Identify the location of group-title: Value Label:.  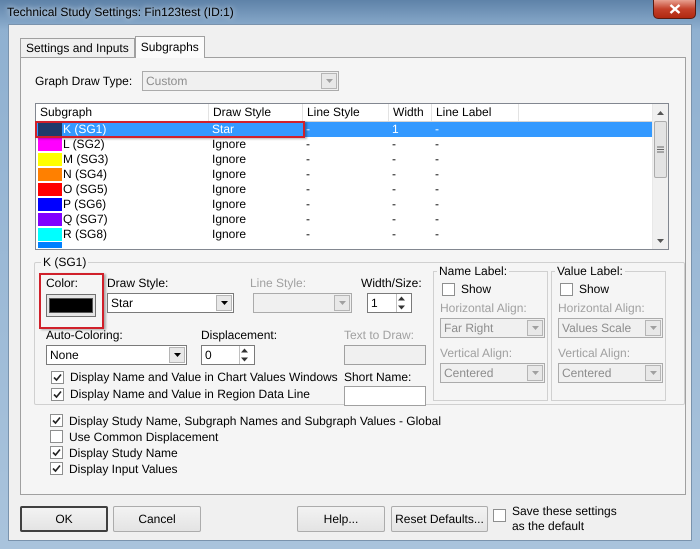
(590, 271).